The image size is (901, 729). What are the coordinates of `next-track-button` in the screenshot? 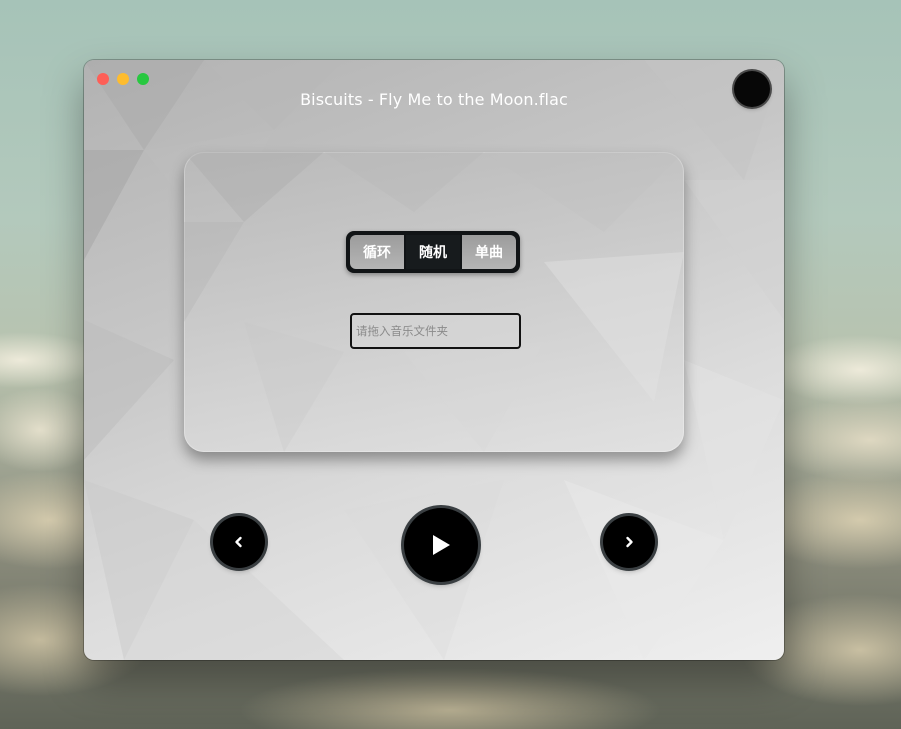 It's located at (629, 542).